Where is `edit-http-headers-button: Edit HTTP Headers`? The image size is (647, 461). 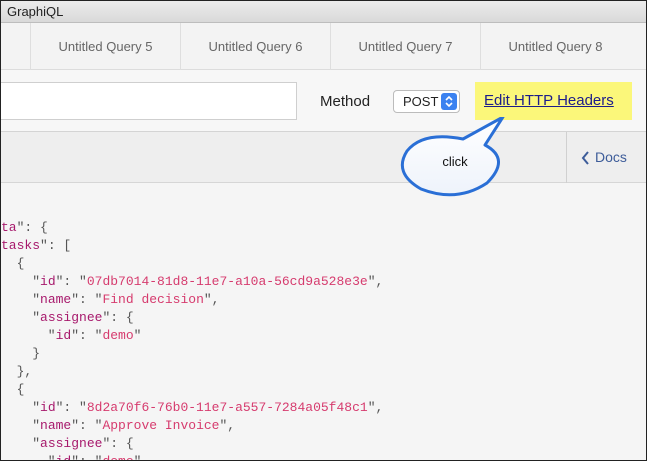
edit-http-headers-button: Edit HTTP Headers is located at coordinates (553, 101).